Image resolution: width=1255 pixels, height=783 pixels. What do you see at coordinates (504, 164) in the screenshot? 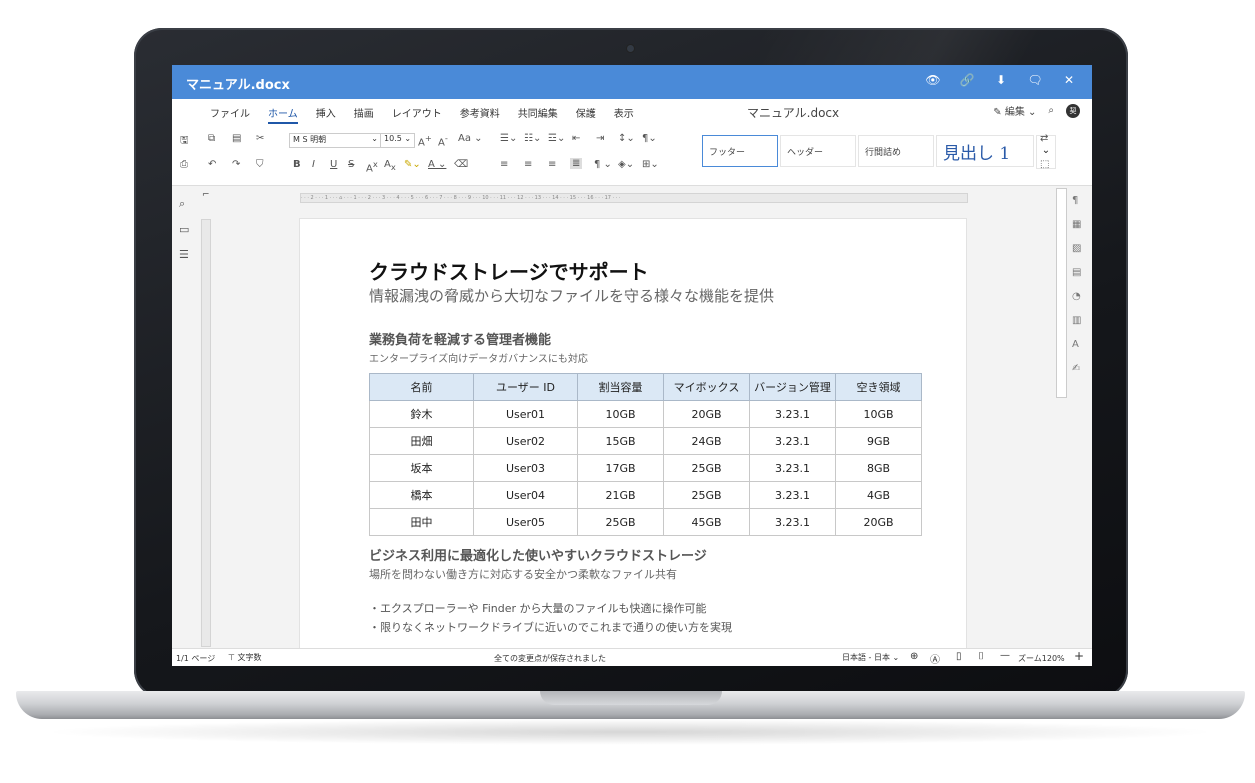
I see `align-left-icon: ≡` at bounding box center [504, 164].